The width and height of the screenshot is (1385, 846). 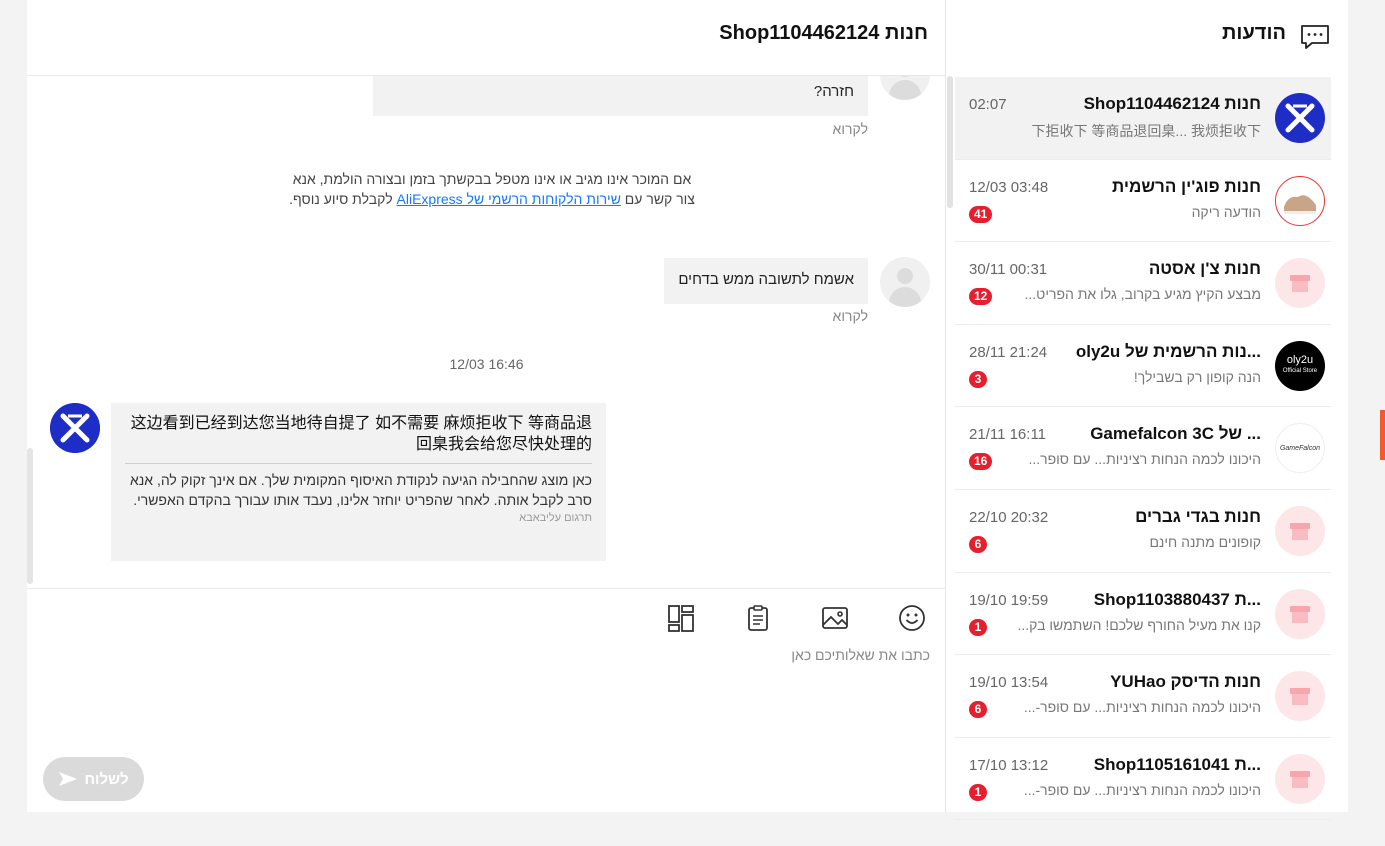 What do you see at coordinates (1315, 37) in the screenshot?
I see `messages-icon` at bounding box center [1315, 37].